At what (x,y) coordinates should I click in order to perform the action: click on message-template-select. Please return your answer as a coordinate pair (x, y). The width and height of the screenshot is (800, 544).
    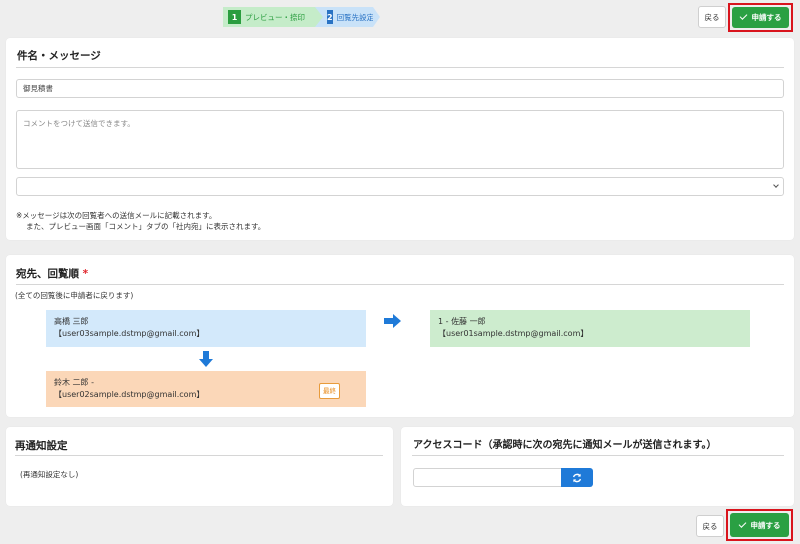
    Looking at the image, I should click on (400, 186).